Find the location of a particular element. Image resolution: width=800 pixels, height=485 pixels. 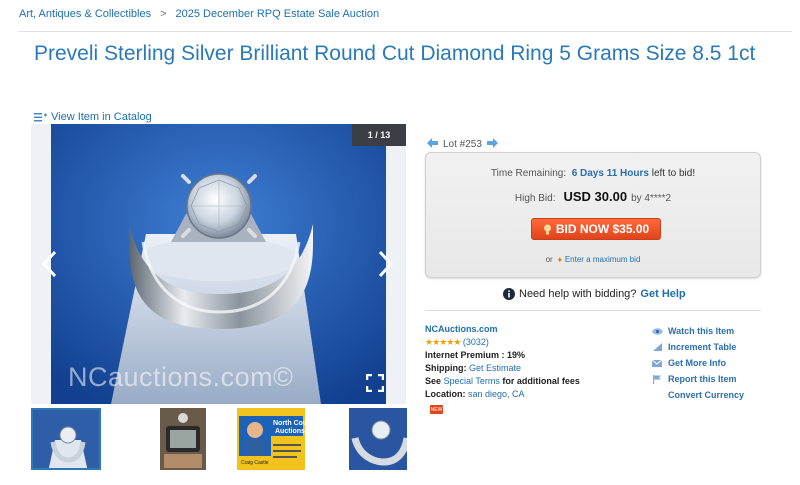

time-suffix: left to bid! is located at coordinates (673, 173).